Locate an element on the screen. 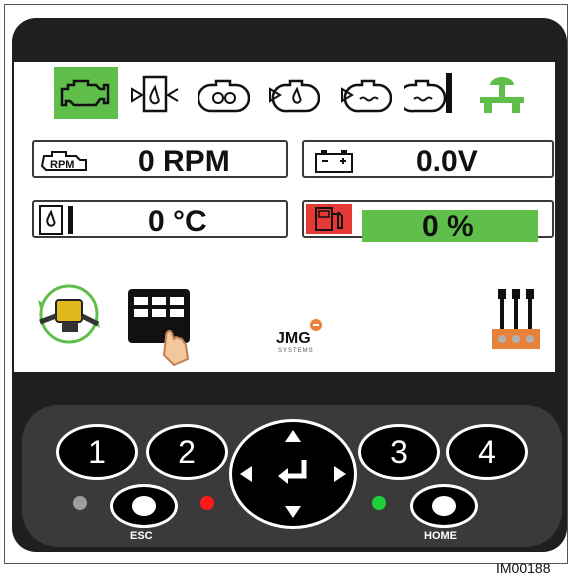 This screenshot has height=576, width=574. status-led-gray is located at coordinates (80, 503).